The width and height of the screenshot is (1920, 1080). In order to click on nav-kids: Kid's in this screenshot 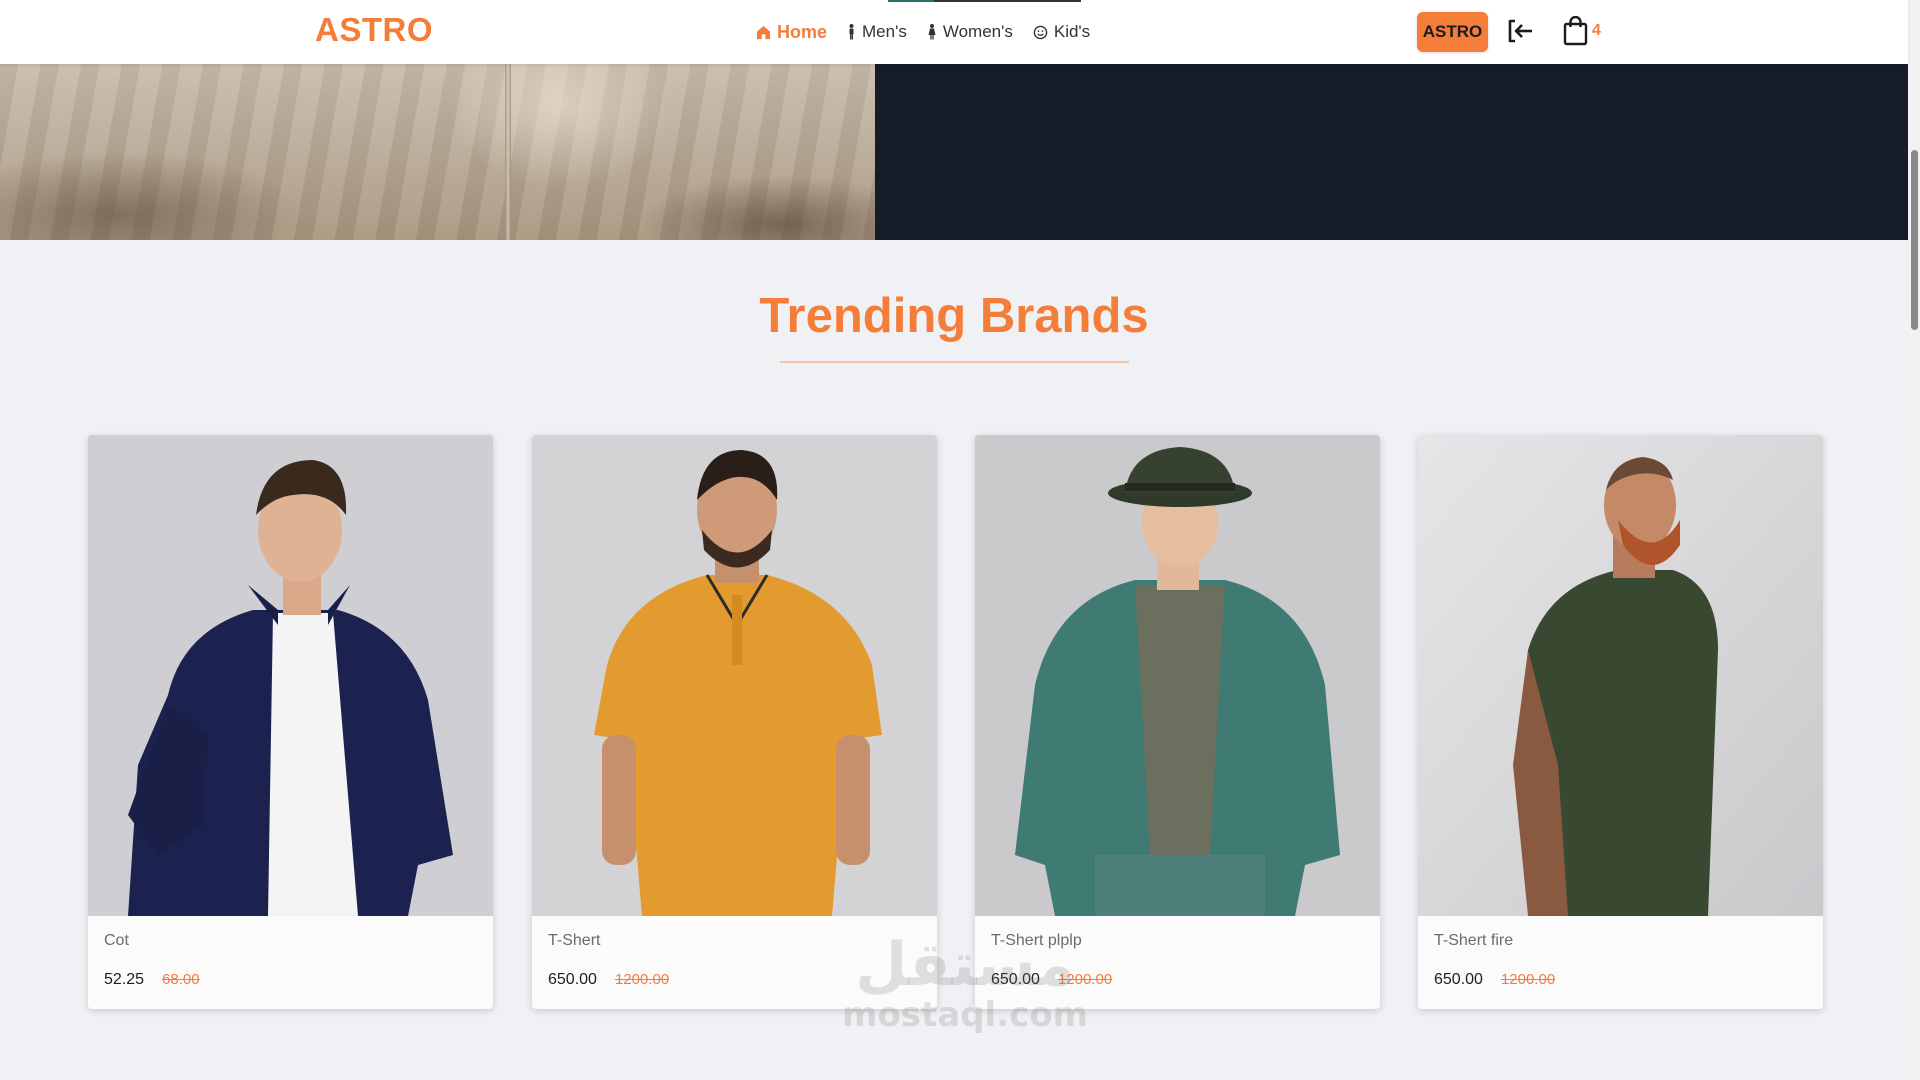, I will do `click(1061, 32)`.